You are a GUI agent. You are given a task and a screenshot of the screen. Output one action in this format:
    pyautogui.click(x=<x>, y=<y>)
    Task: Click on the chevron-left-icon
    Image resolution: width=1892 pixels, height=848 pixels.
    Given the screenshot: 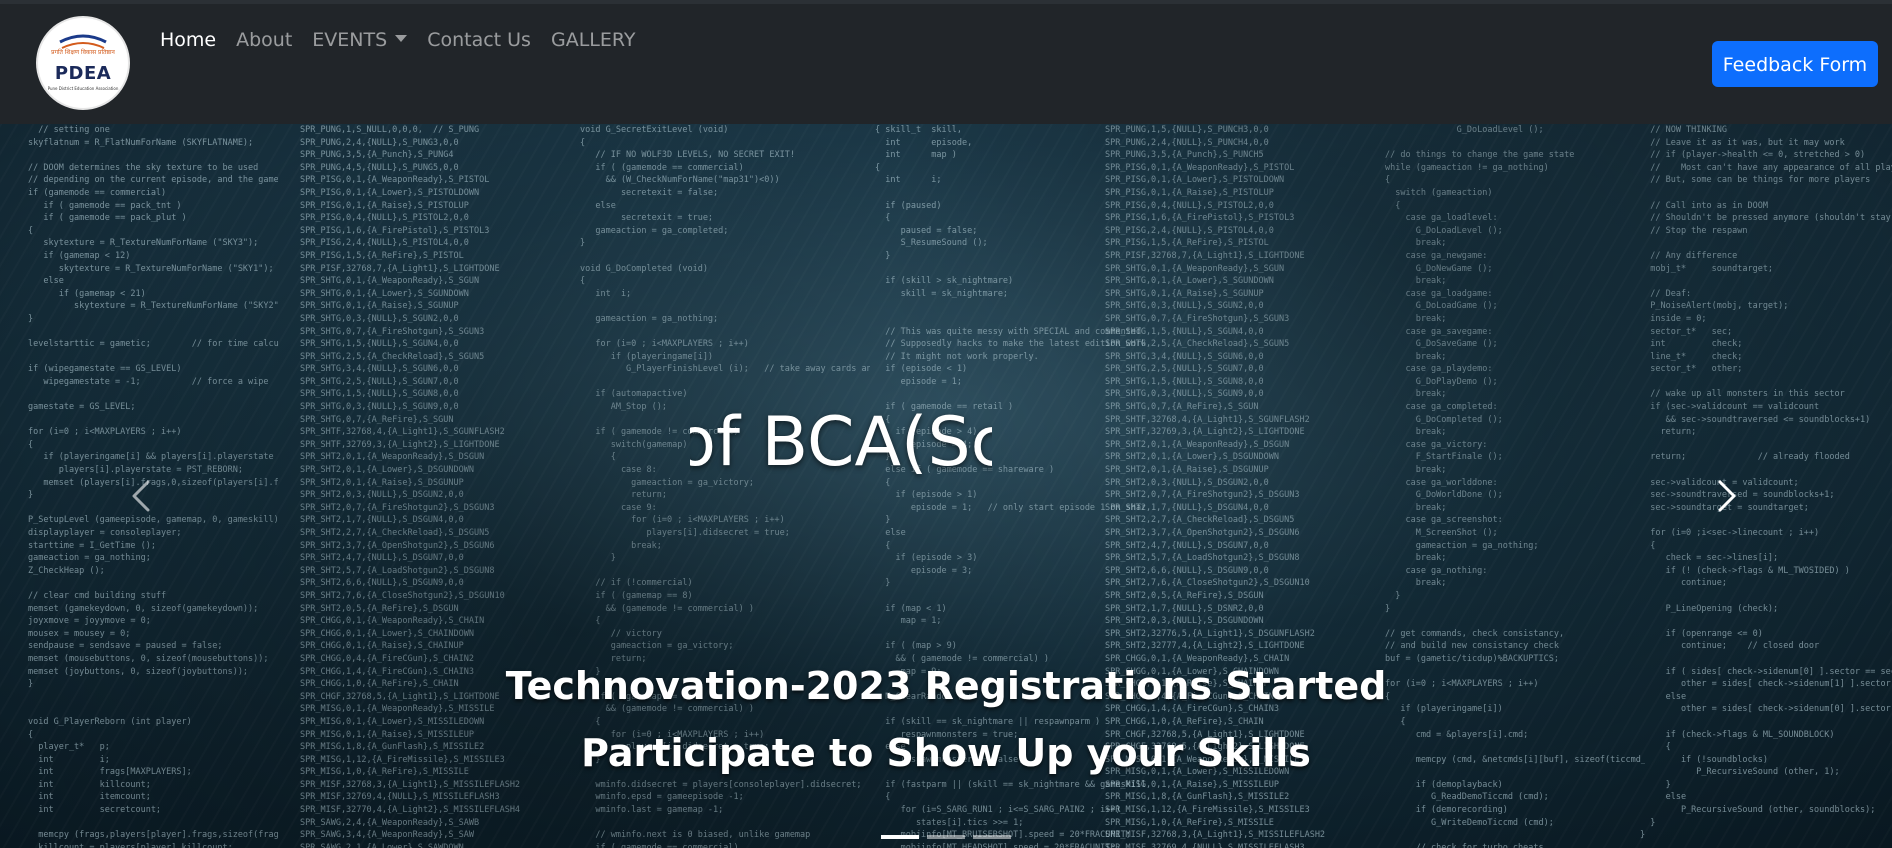 What is the action you would take?
    pyautogui.click(x=141, y=496)
    